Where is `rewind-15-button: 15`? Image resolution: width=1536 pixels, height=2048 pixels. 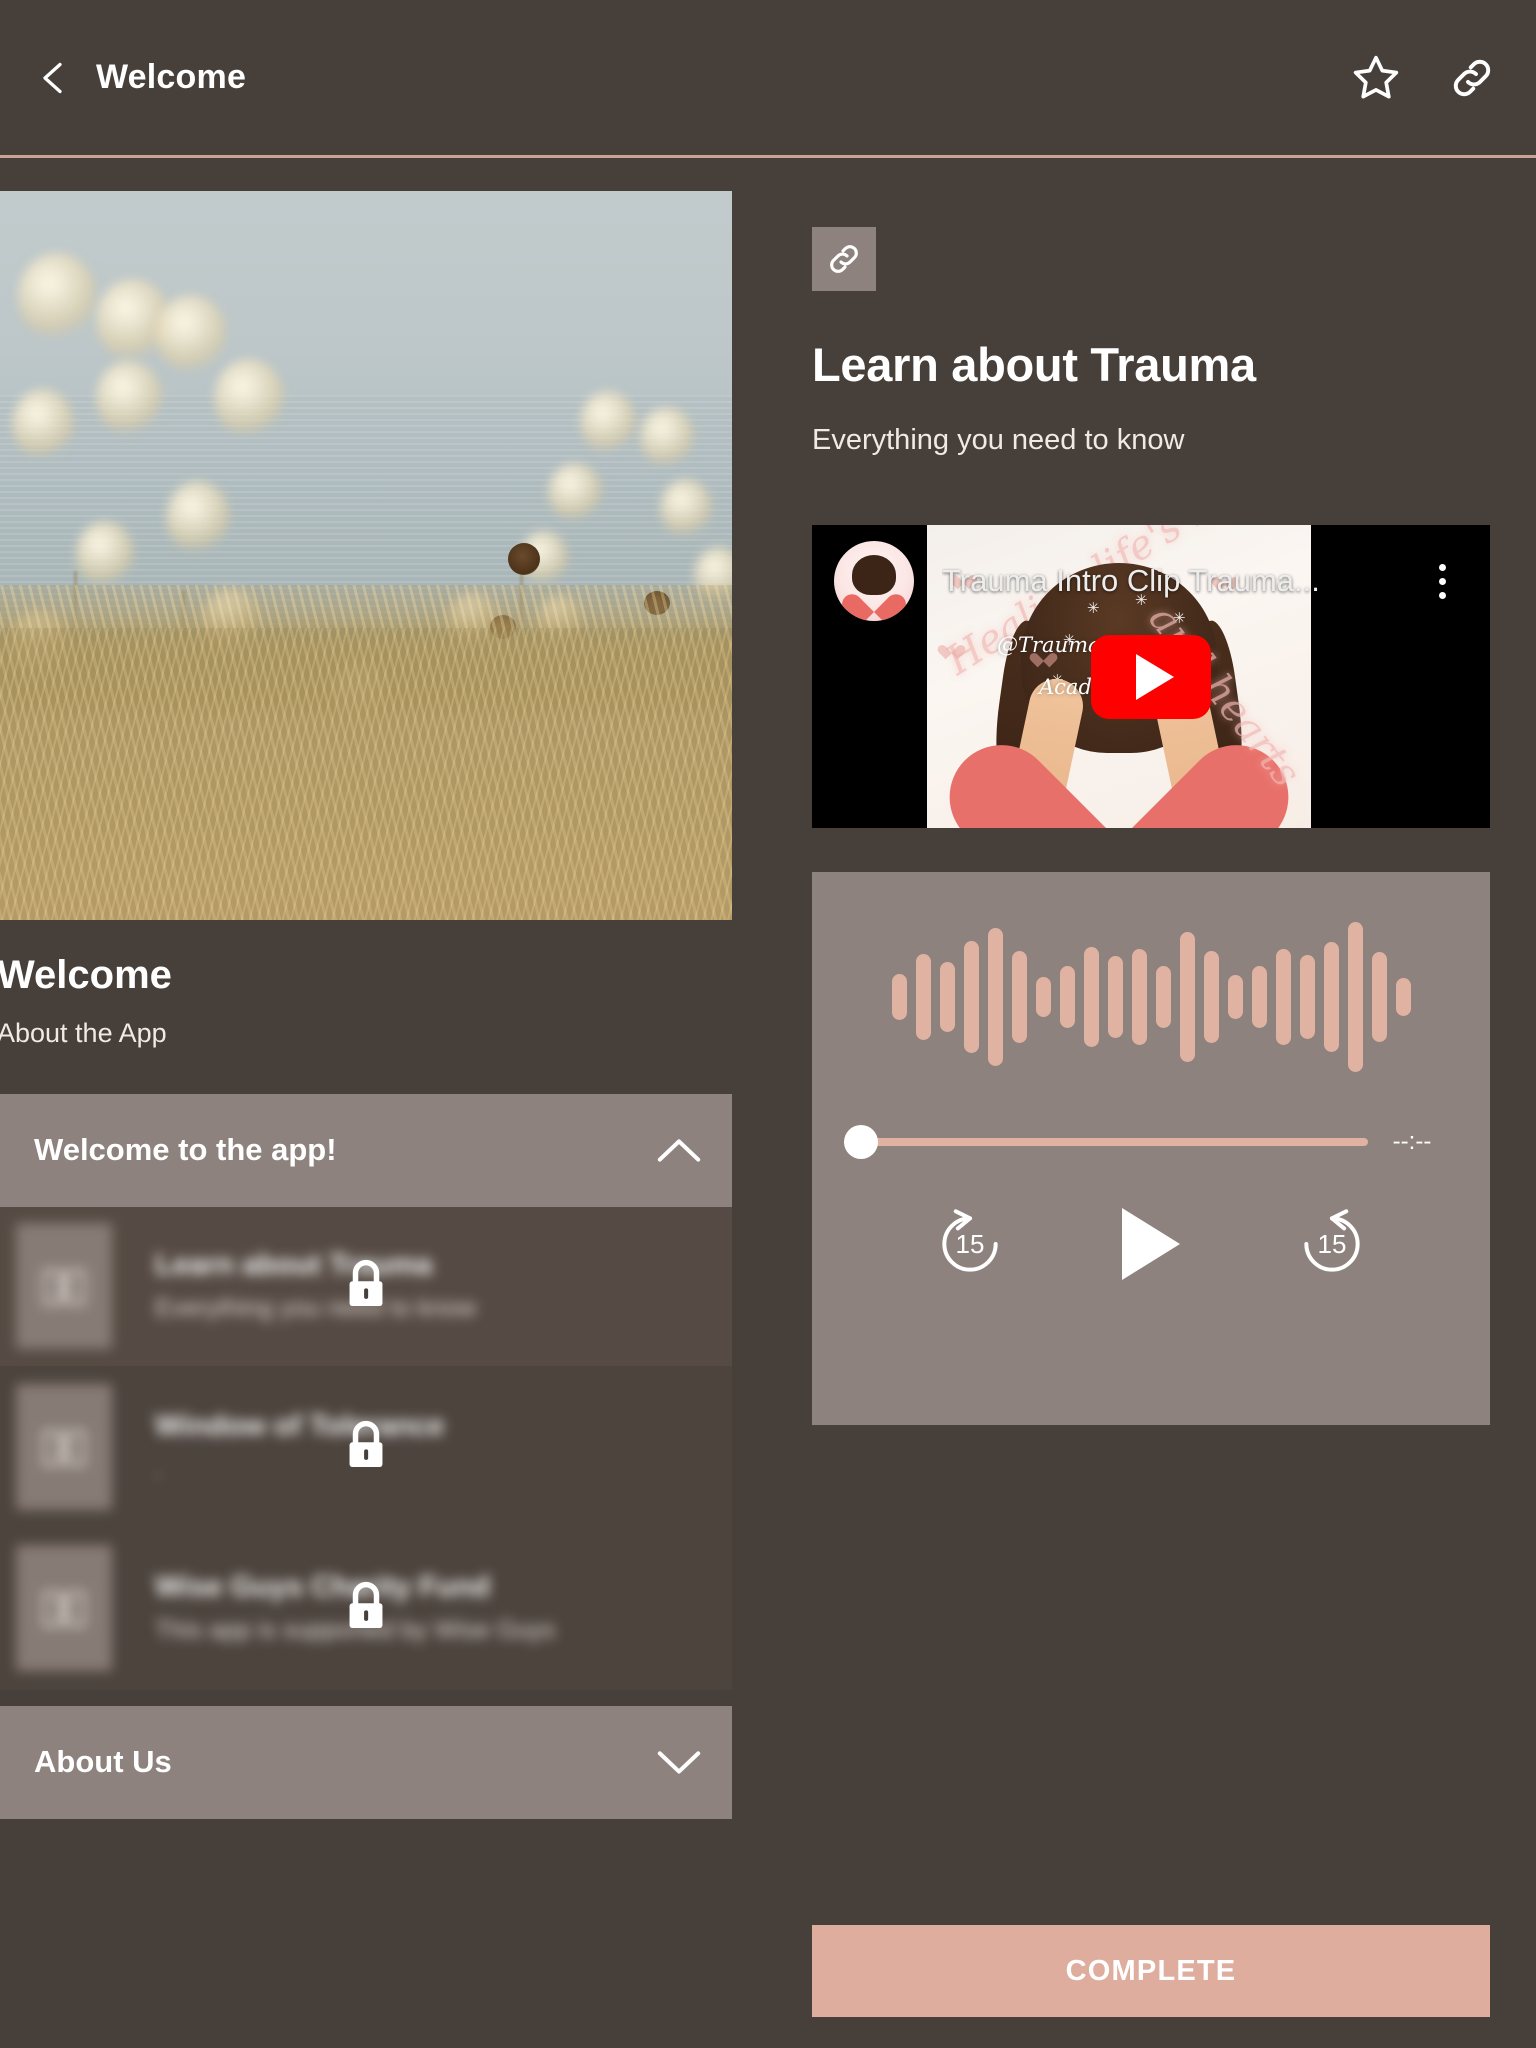
rewind-15-button: 15 is located at coordinates (970, 1244).